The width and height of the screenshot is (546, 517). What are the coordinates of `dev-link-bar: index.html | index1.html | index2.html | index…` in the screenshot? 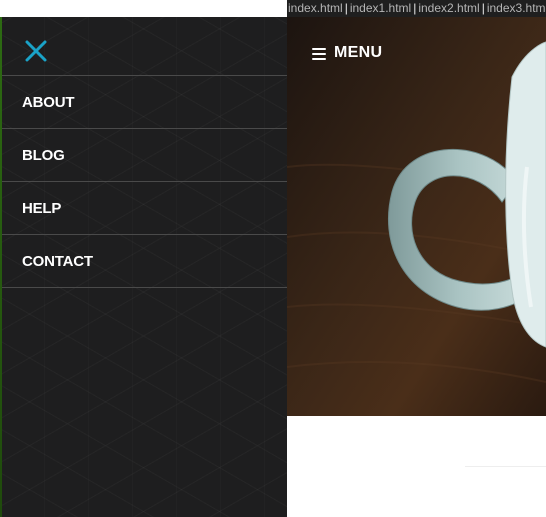 It's located at (273, 8).